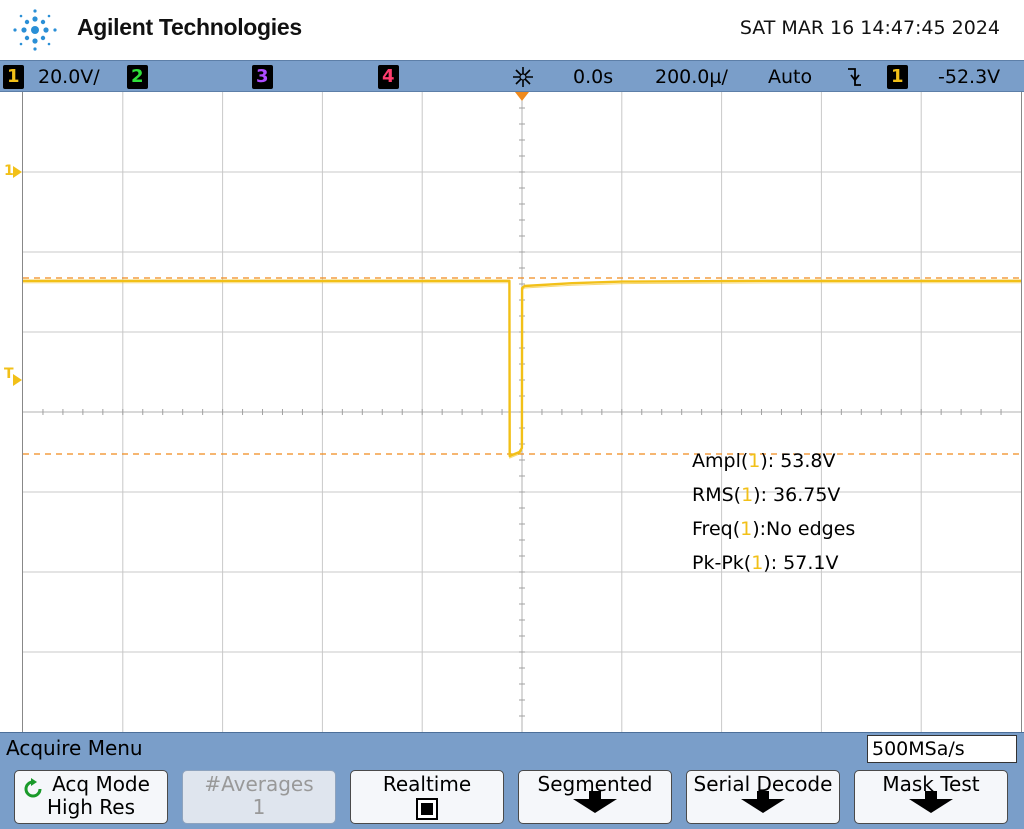  I want to click on acq-mode-softkey: Acq Mode High Res, so click(91, 797).